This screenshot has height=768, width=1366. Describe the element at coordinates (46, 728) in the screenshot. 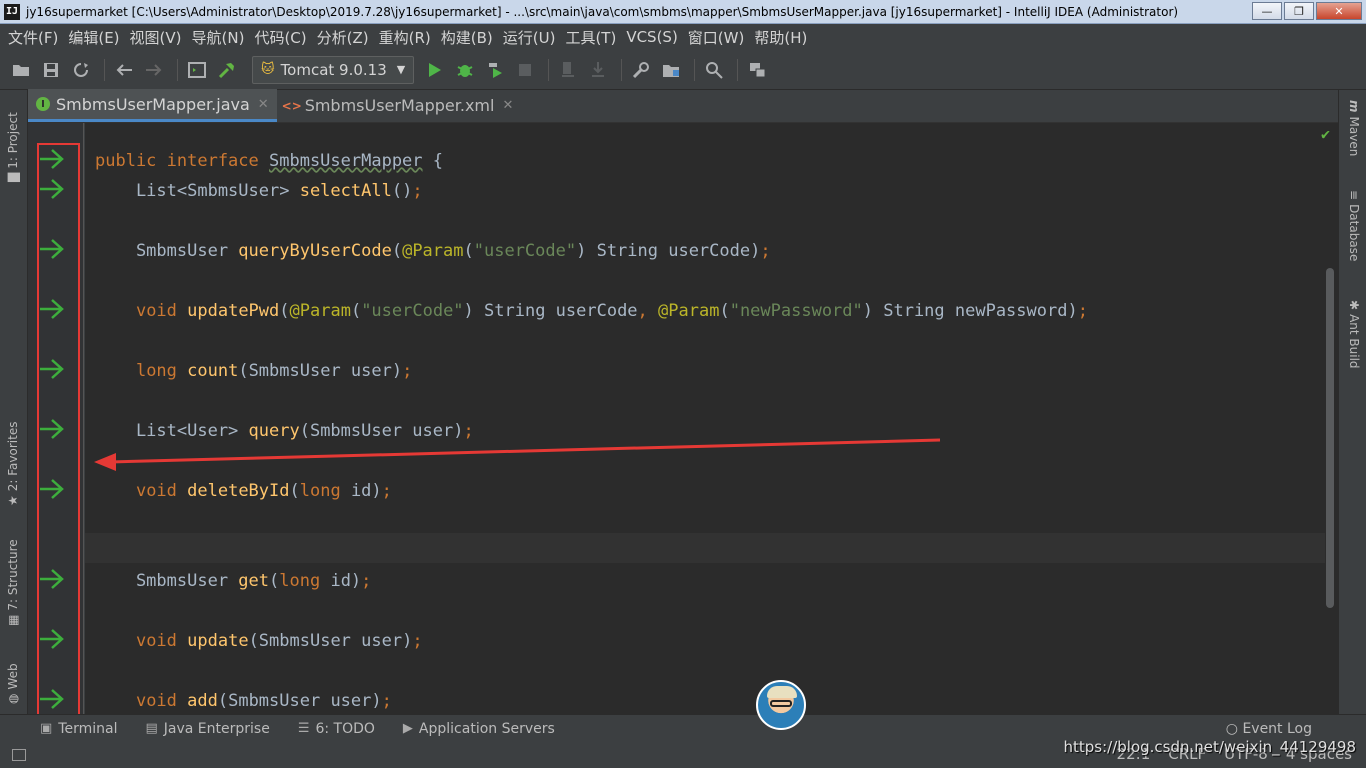

I see `terminal-icon: ▣` at that location.